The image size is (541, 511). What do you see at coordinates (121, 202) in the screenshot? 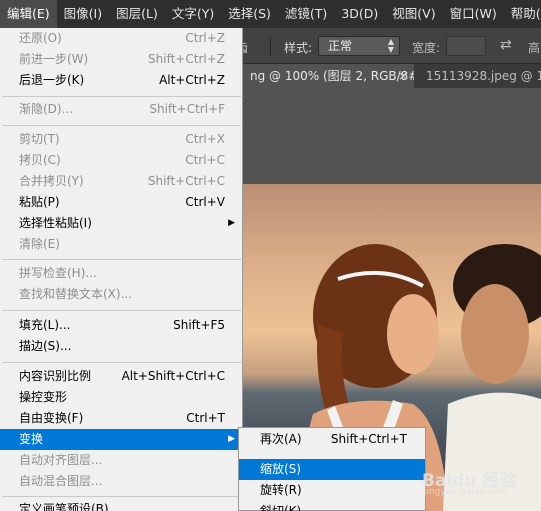
I see `menu-item-paste: 粘贴(P) Ctrl+V` at bounding box center [121, 202].